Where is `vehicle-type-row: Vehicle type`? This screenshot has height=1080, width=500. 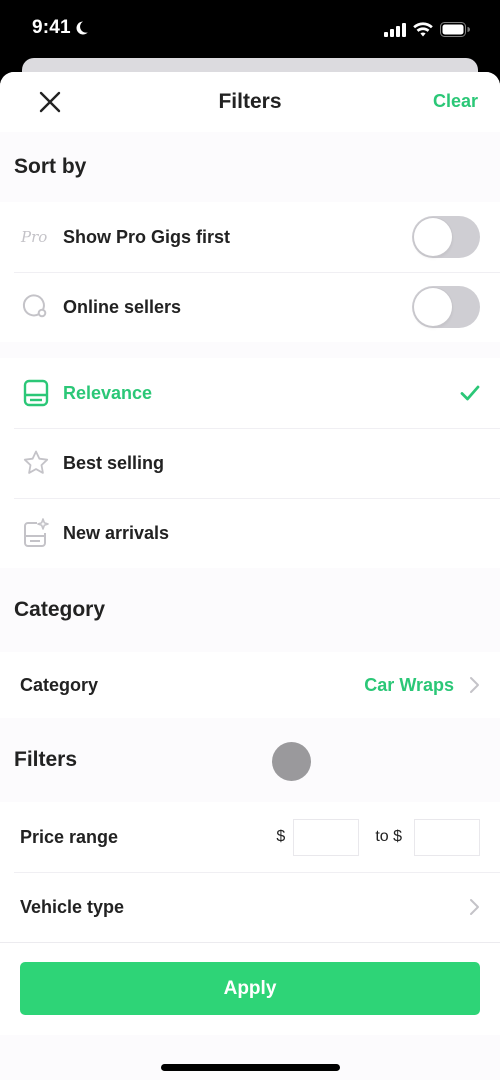 vehicle-type-row: Vehicle type is located at coordinates (250, 907).